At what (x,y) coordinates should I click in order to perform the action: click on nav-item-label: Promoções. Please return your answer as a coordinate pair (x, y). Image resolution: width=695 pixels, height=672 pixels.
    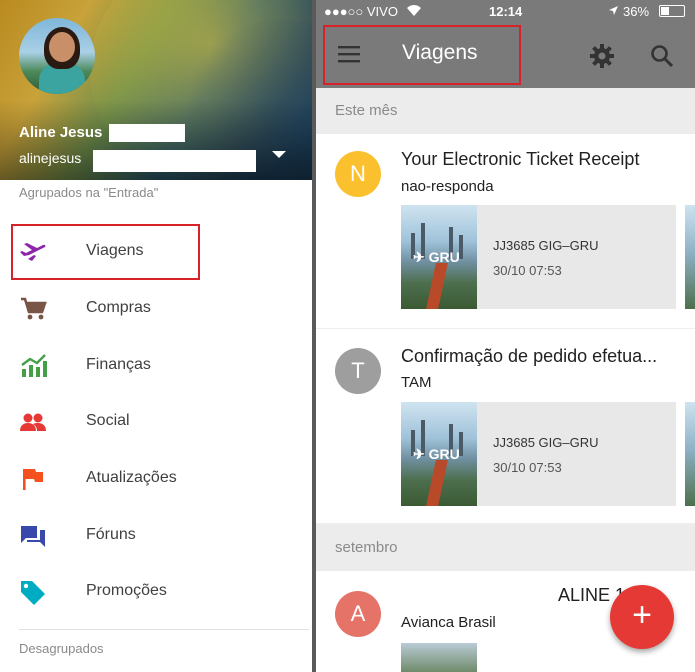
    Looking at the image, I should click on (126, 590).